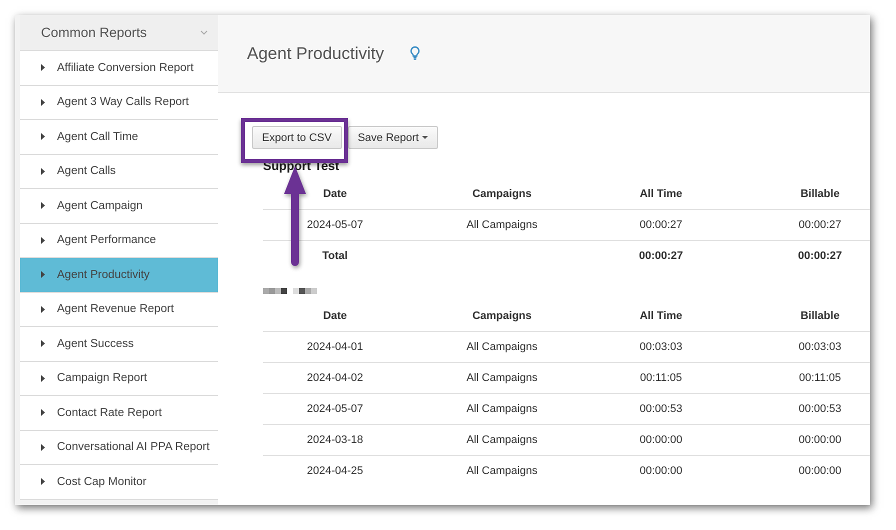 This screenshot has width=896, height=530. Describe the element at coordinates (94, 32) in the screenshot. I see `sidebar-title: Common Reports` at that location.